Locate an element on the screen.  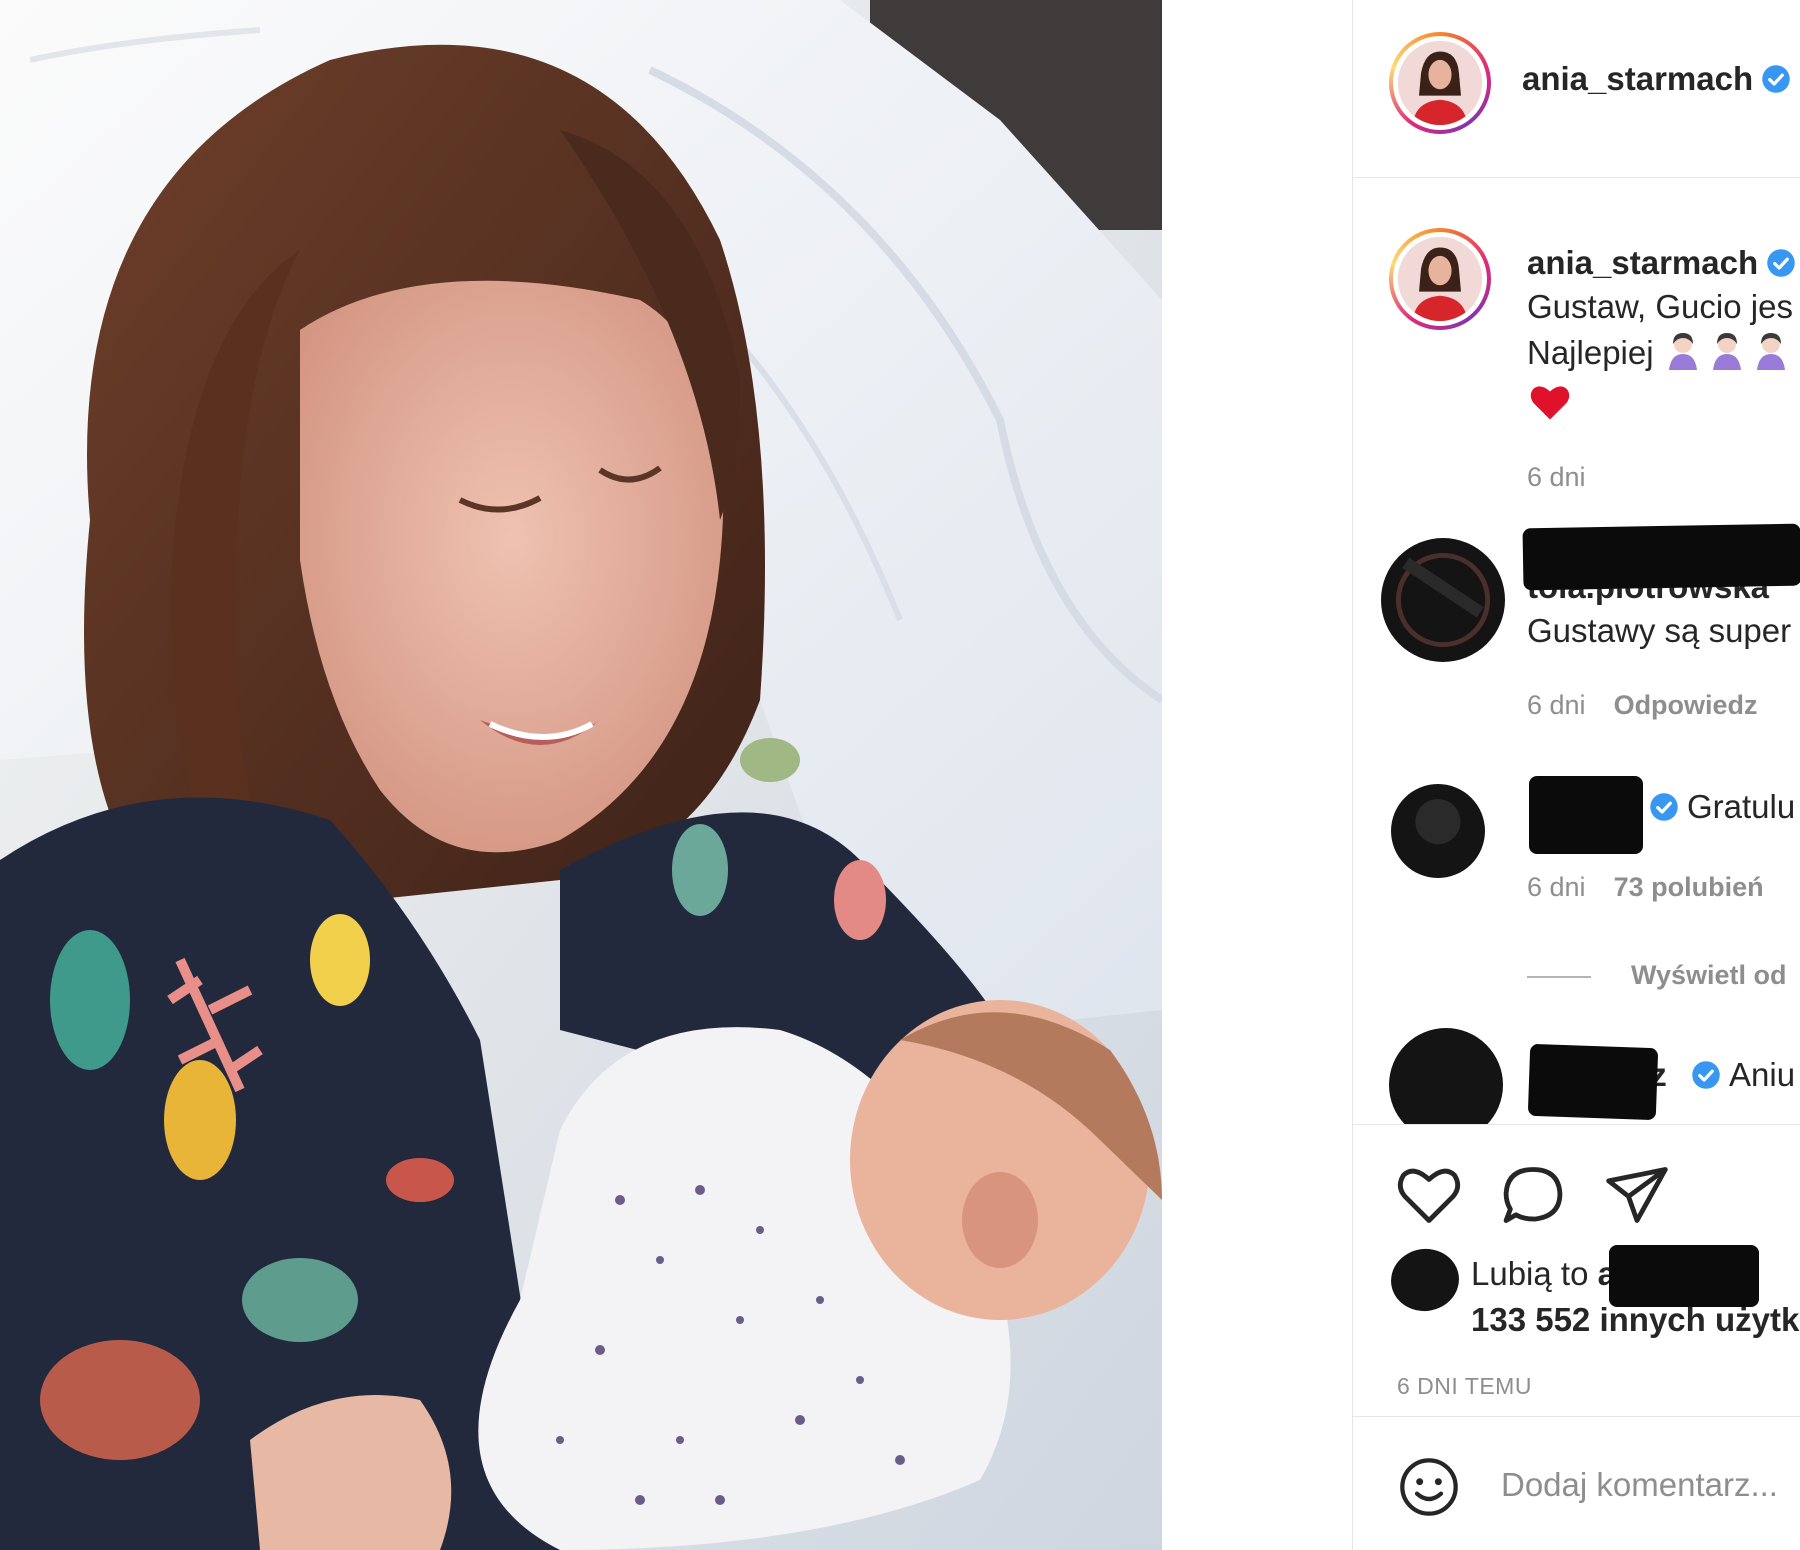
liker-avatar-redacted is located at coordinates (1425, 1280).